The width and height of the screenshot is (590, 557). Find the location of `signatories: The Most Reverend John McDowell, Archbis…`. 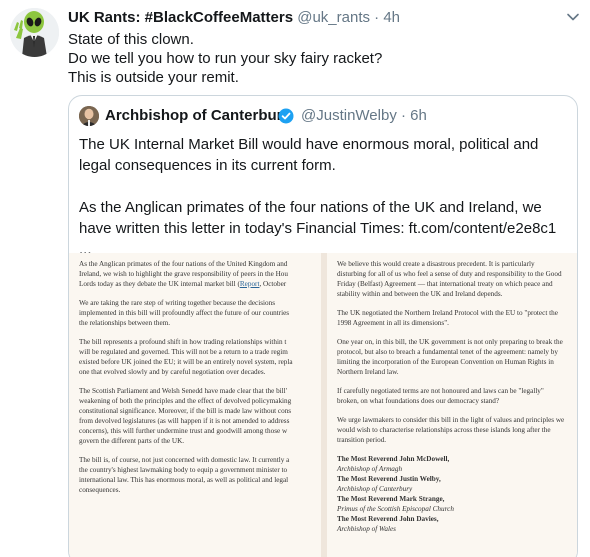

signatories: The Most Reverend John McDowell, Archbis… is located at coordinates (457, 494).